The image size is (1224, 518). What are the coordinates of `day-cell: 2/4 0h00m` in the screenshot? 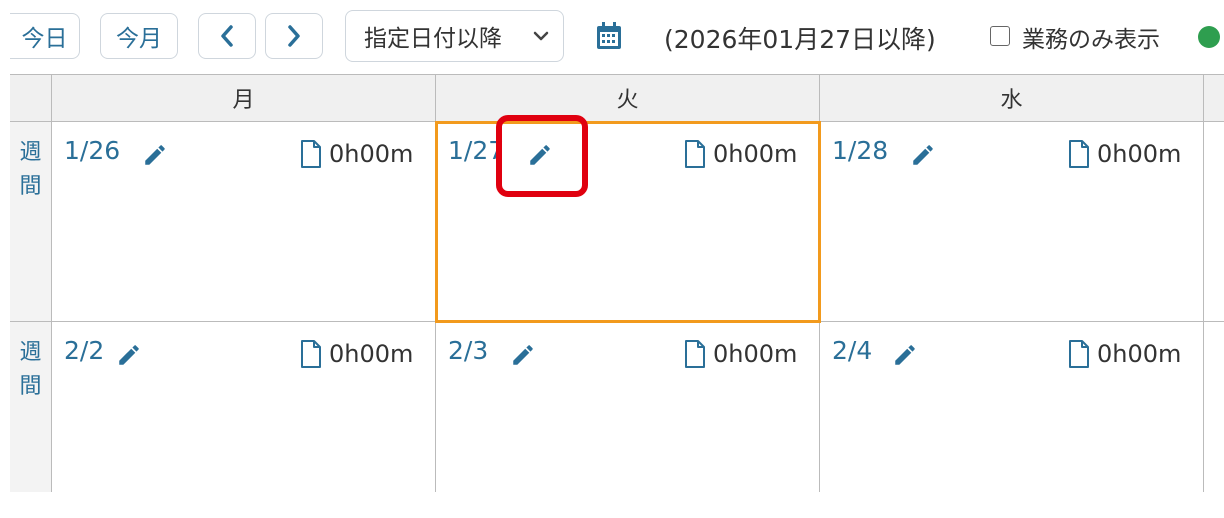 It's located at (1012, 407).